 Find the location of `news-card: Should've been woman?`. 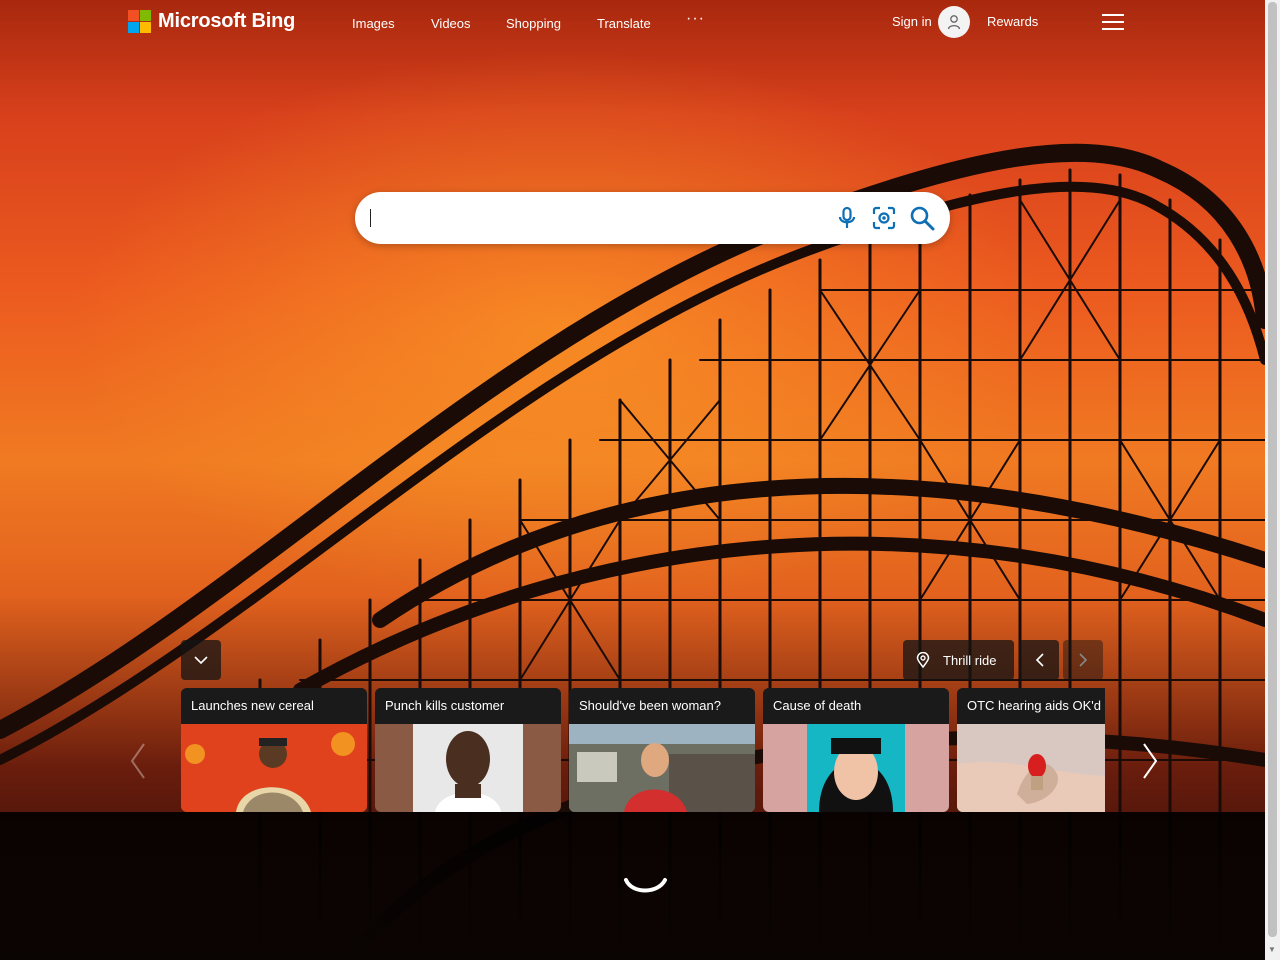

news-card: Should've been woman? is located at coordinates (662, 750).